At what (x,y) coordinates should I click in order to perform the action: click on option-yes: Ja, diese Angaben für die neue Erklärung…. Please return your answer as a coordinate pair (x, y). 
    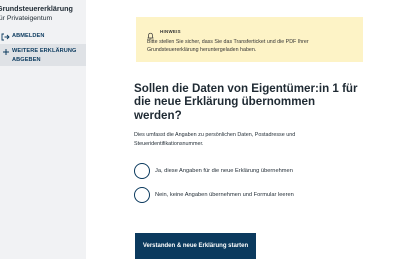
    Looking at the image, I should click on (213, 171).